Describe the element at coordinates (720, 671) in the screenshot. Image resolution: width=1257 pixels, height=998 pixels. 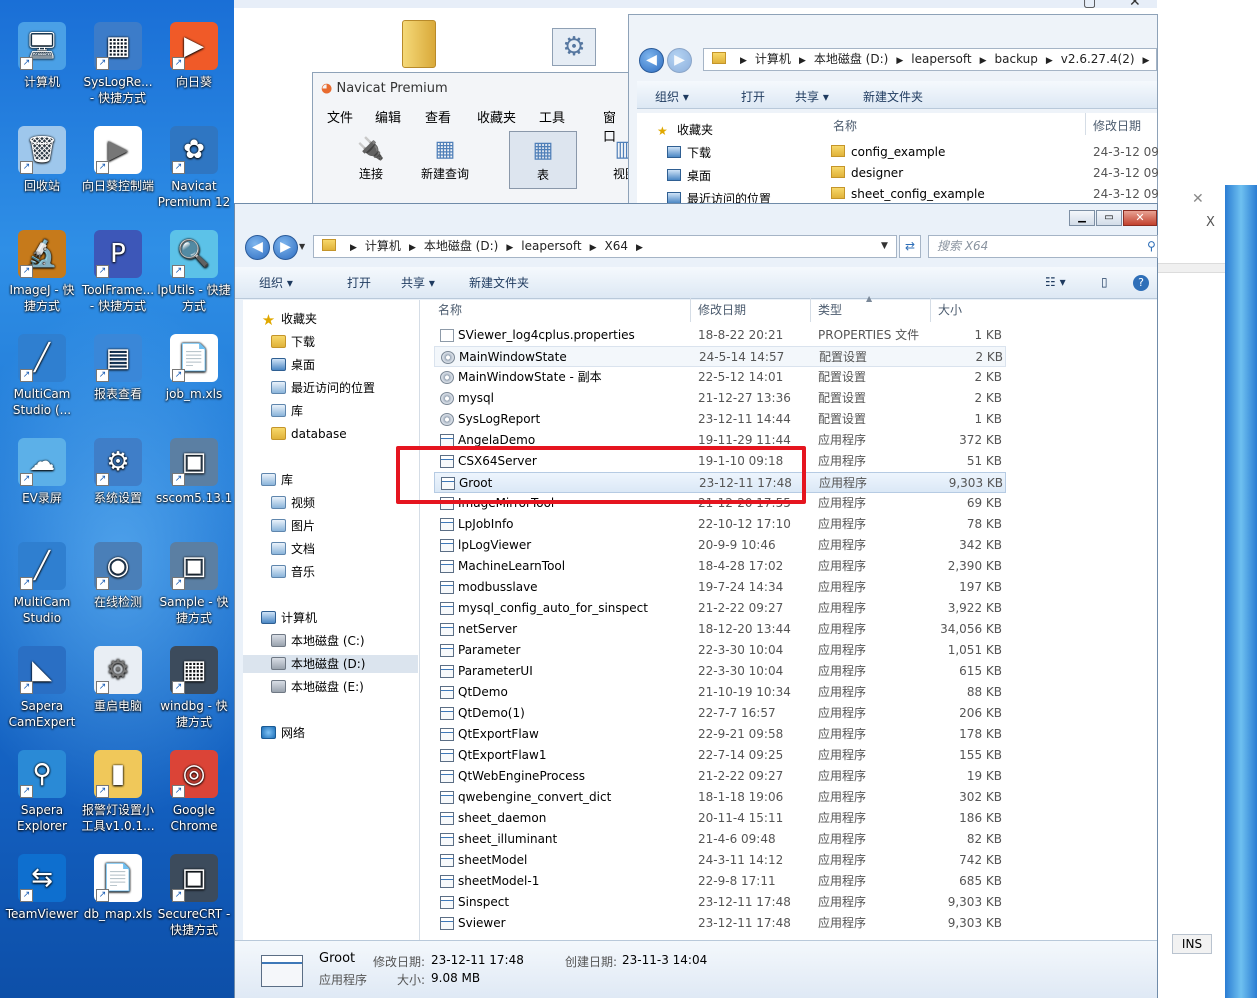
I see `file-row: ParameterUI 22-3-30 10:04 应用程序 615 KB` at that location.